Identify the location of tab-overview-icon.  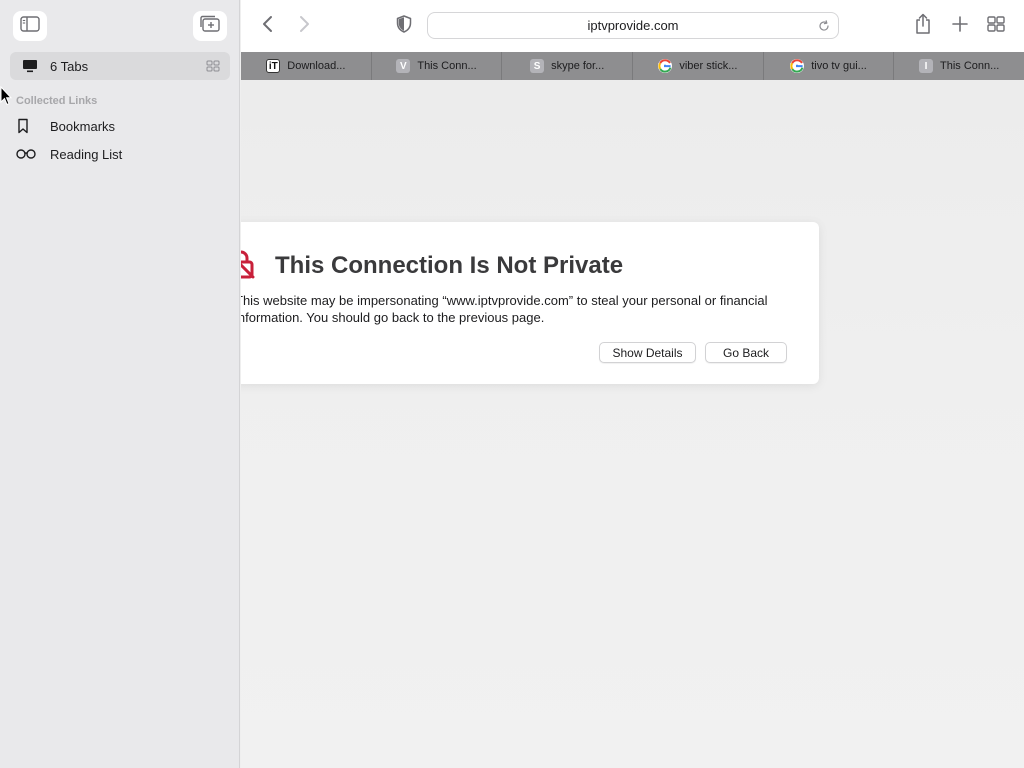
(996, 26).